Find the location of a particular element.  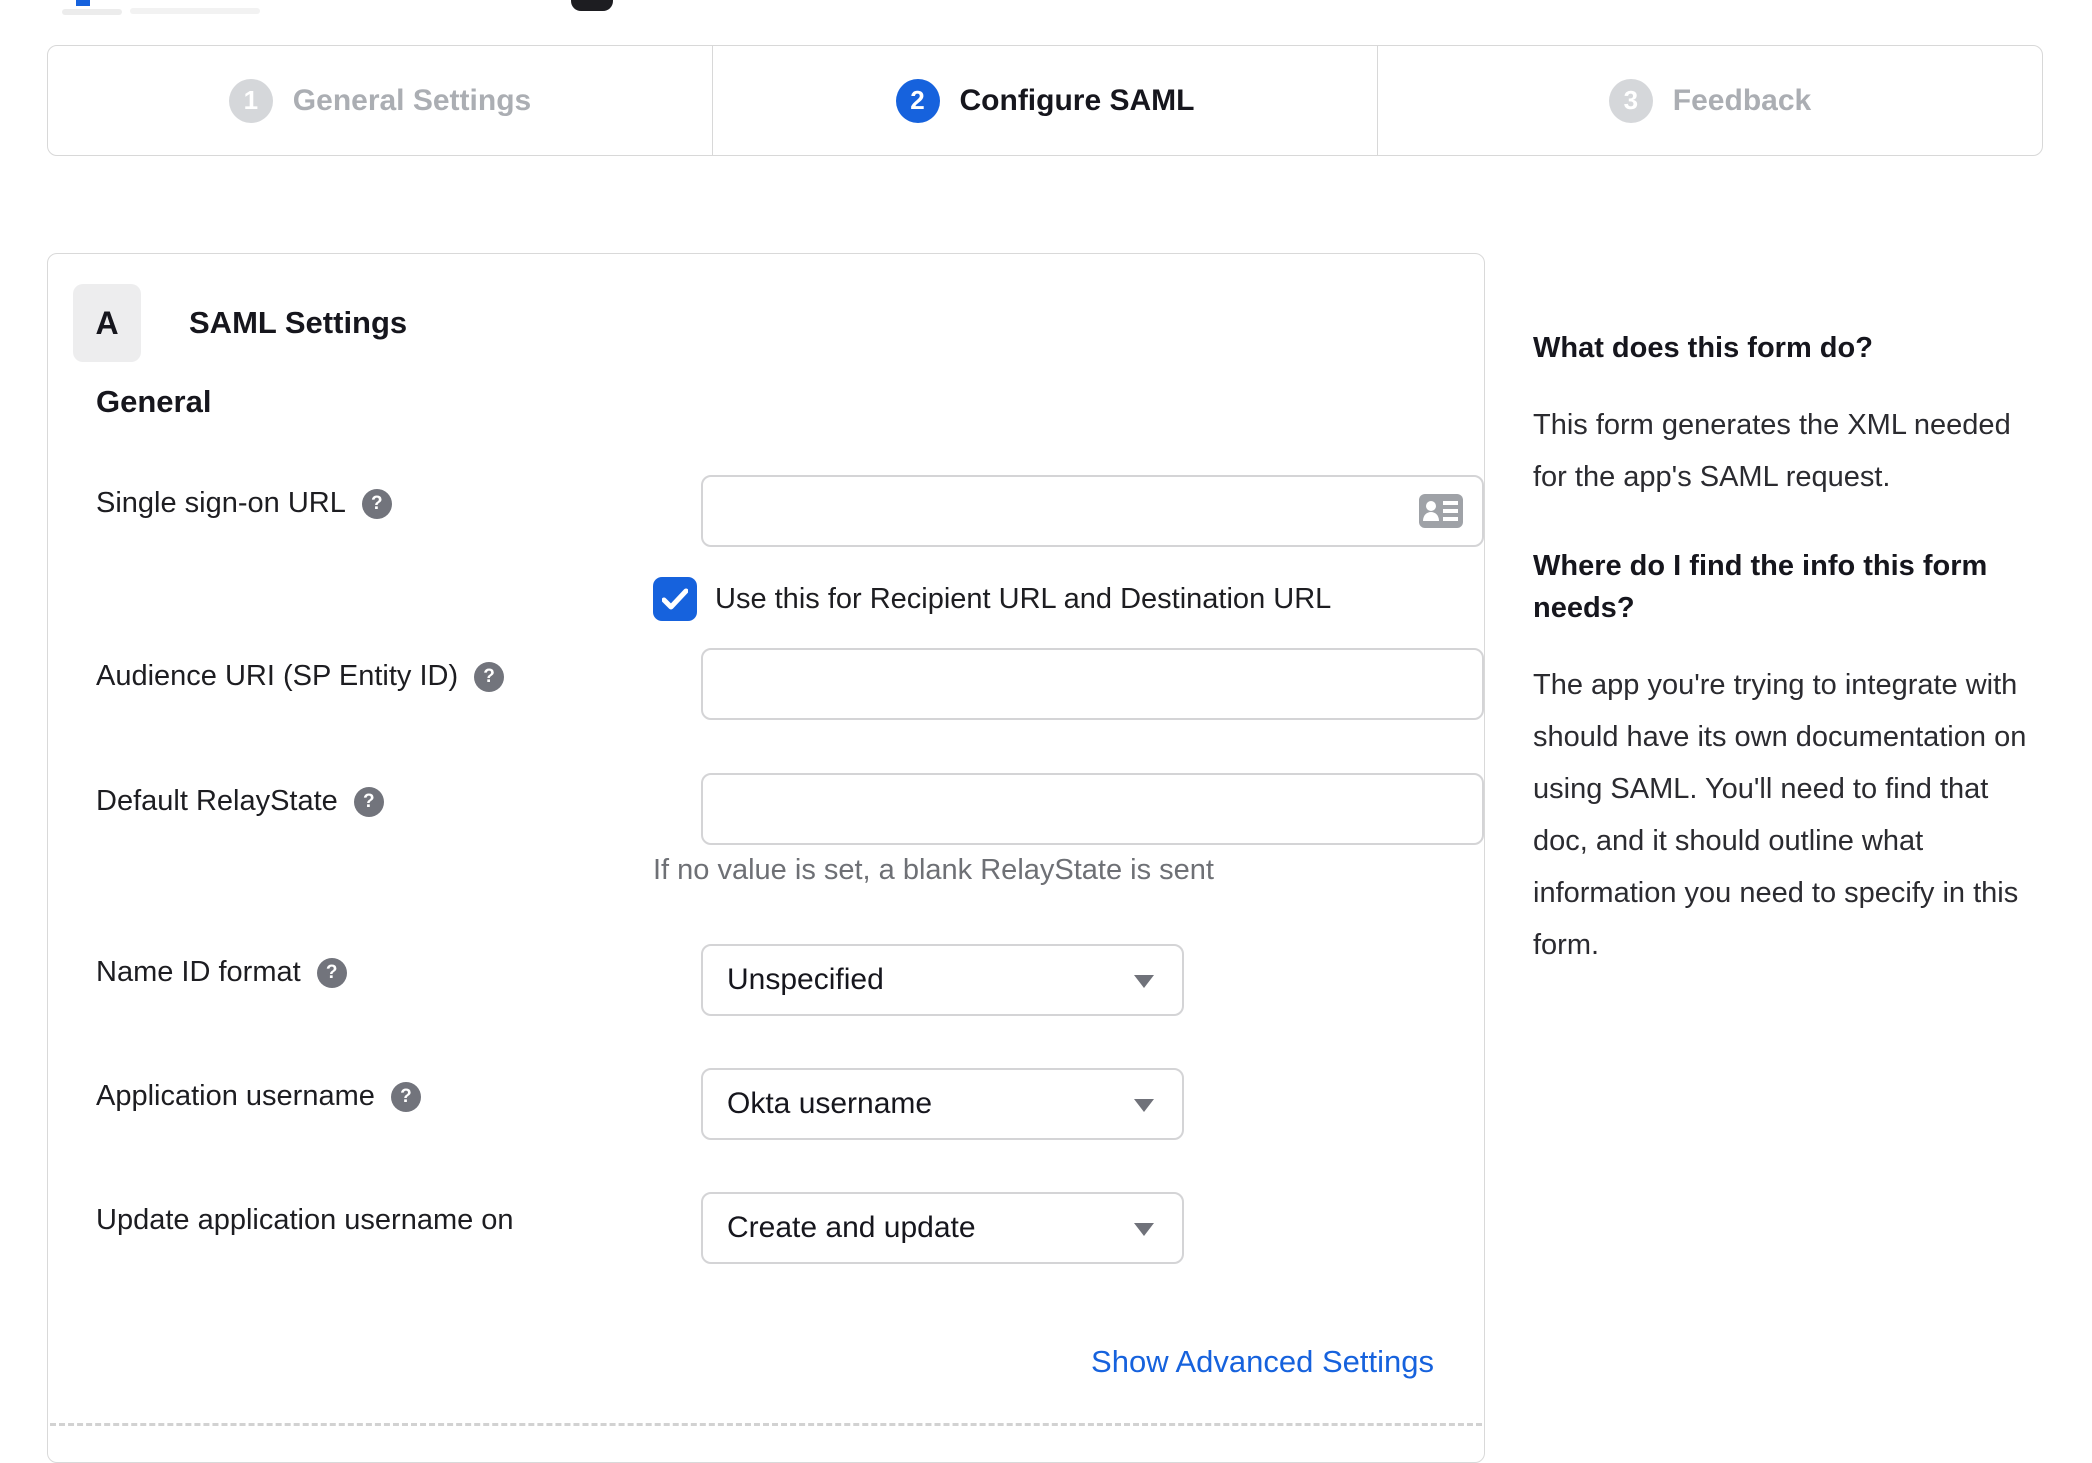

step-label: Configure SAML is located at coordinates (1077, 100).